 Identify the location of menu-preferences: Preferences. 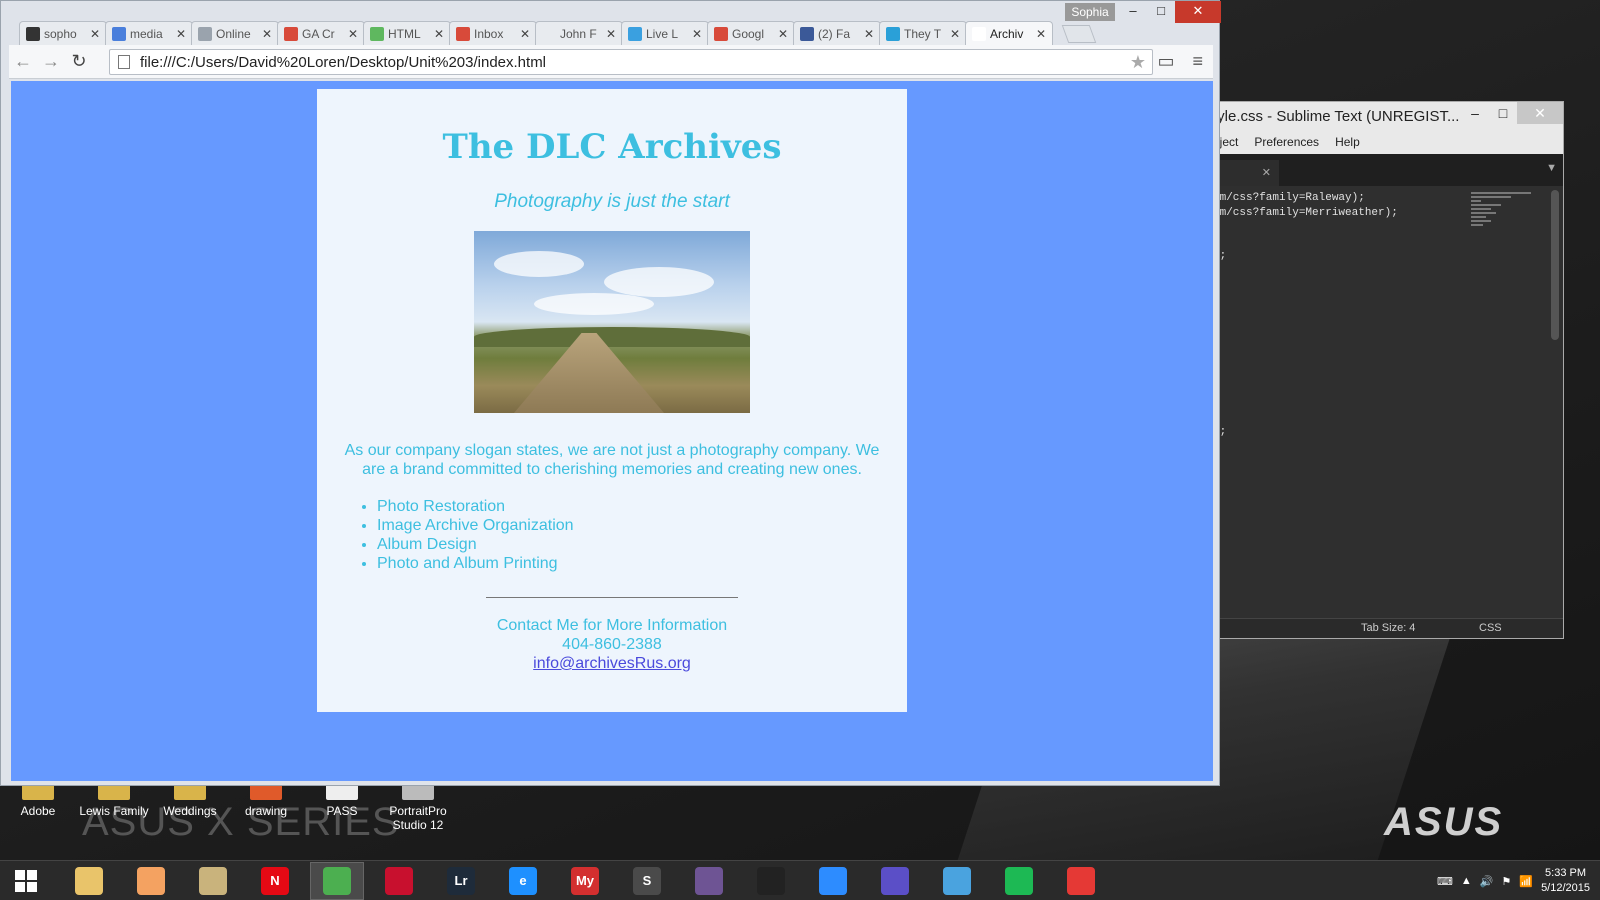
(1286, 142).